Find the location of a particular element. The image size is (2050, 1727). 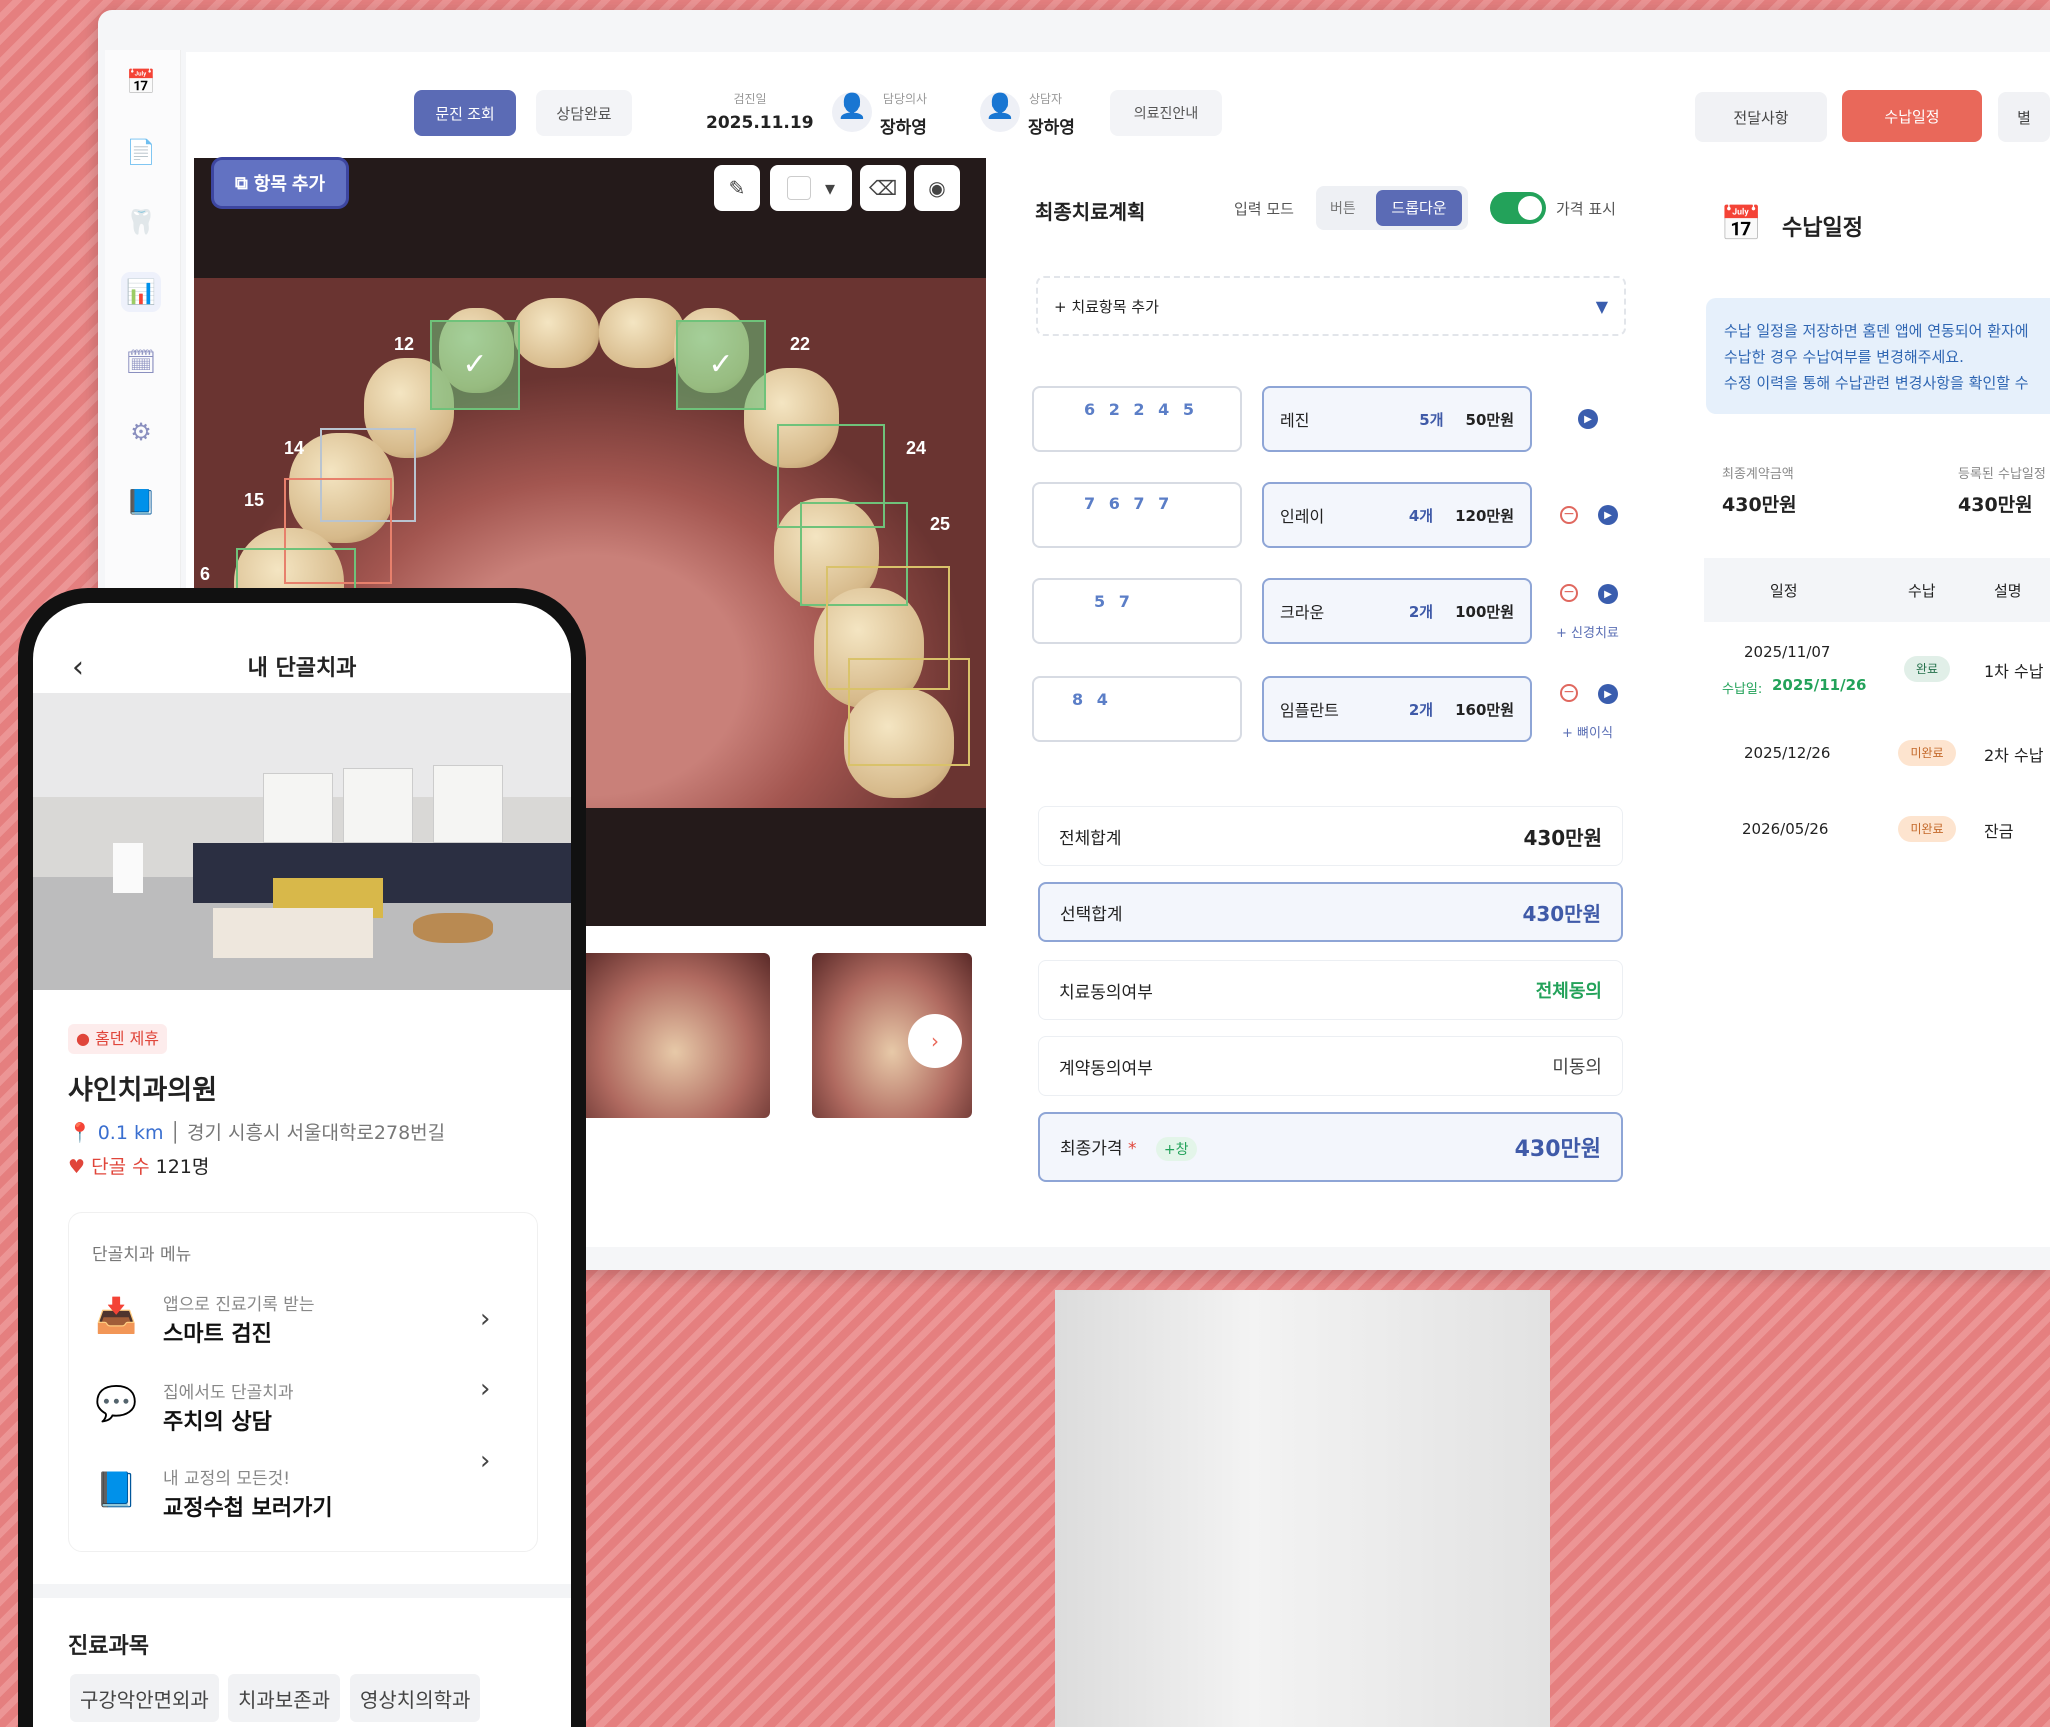

treatment-item: 인레이 4개 120만원 is located at coordinates (1397, 515).